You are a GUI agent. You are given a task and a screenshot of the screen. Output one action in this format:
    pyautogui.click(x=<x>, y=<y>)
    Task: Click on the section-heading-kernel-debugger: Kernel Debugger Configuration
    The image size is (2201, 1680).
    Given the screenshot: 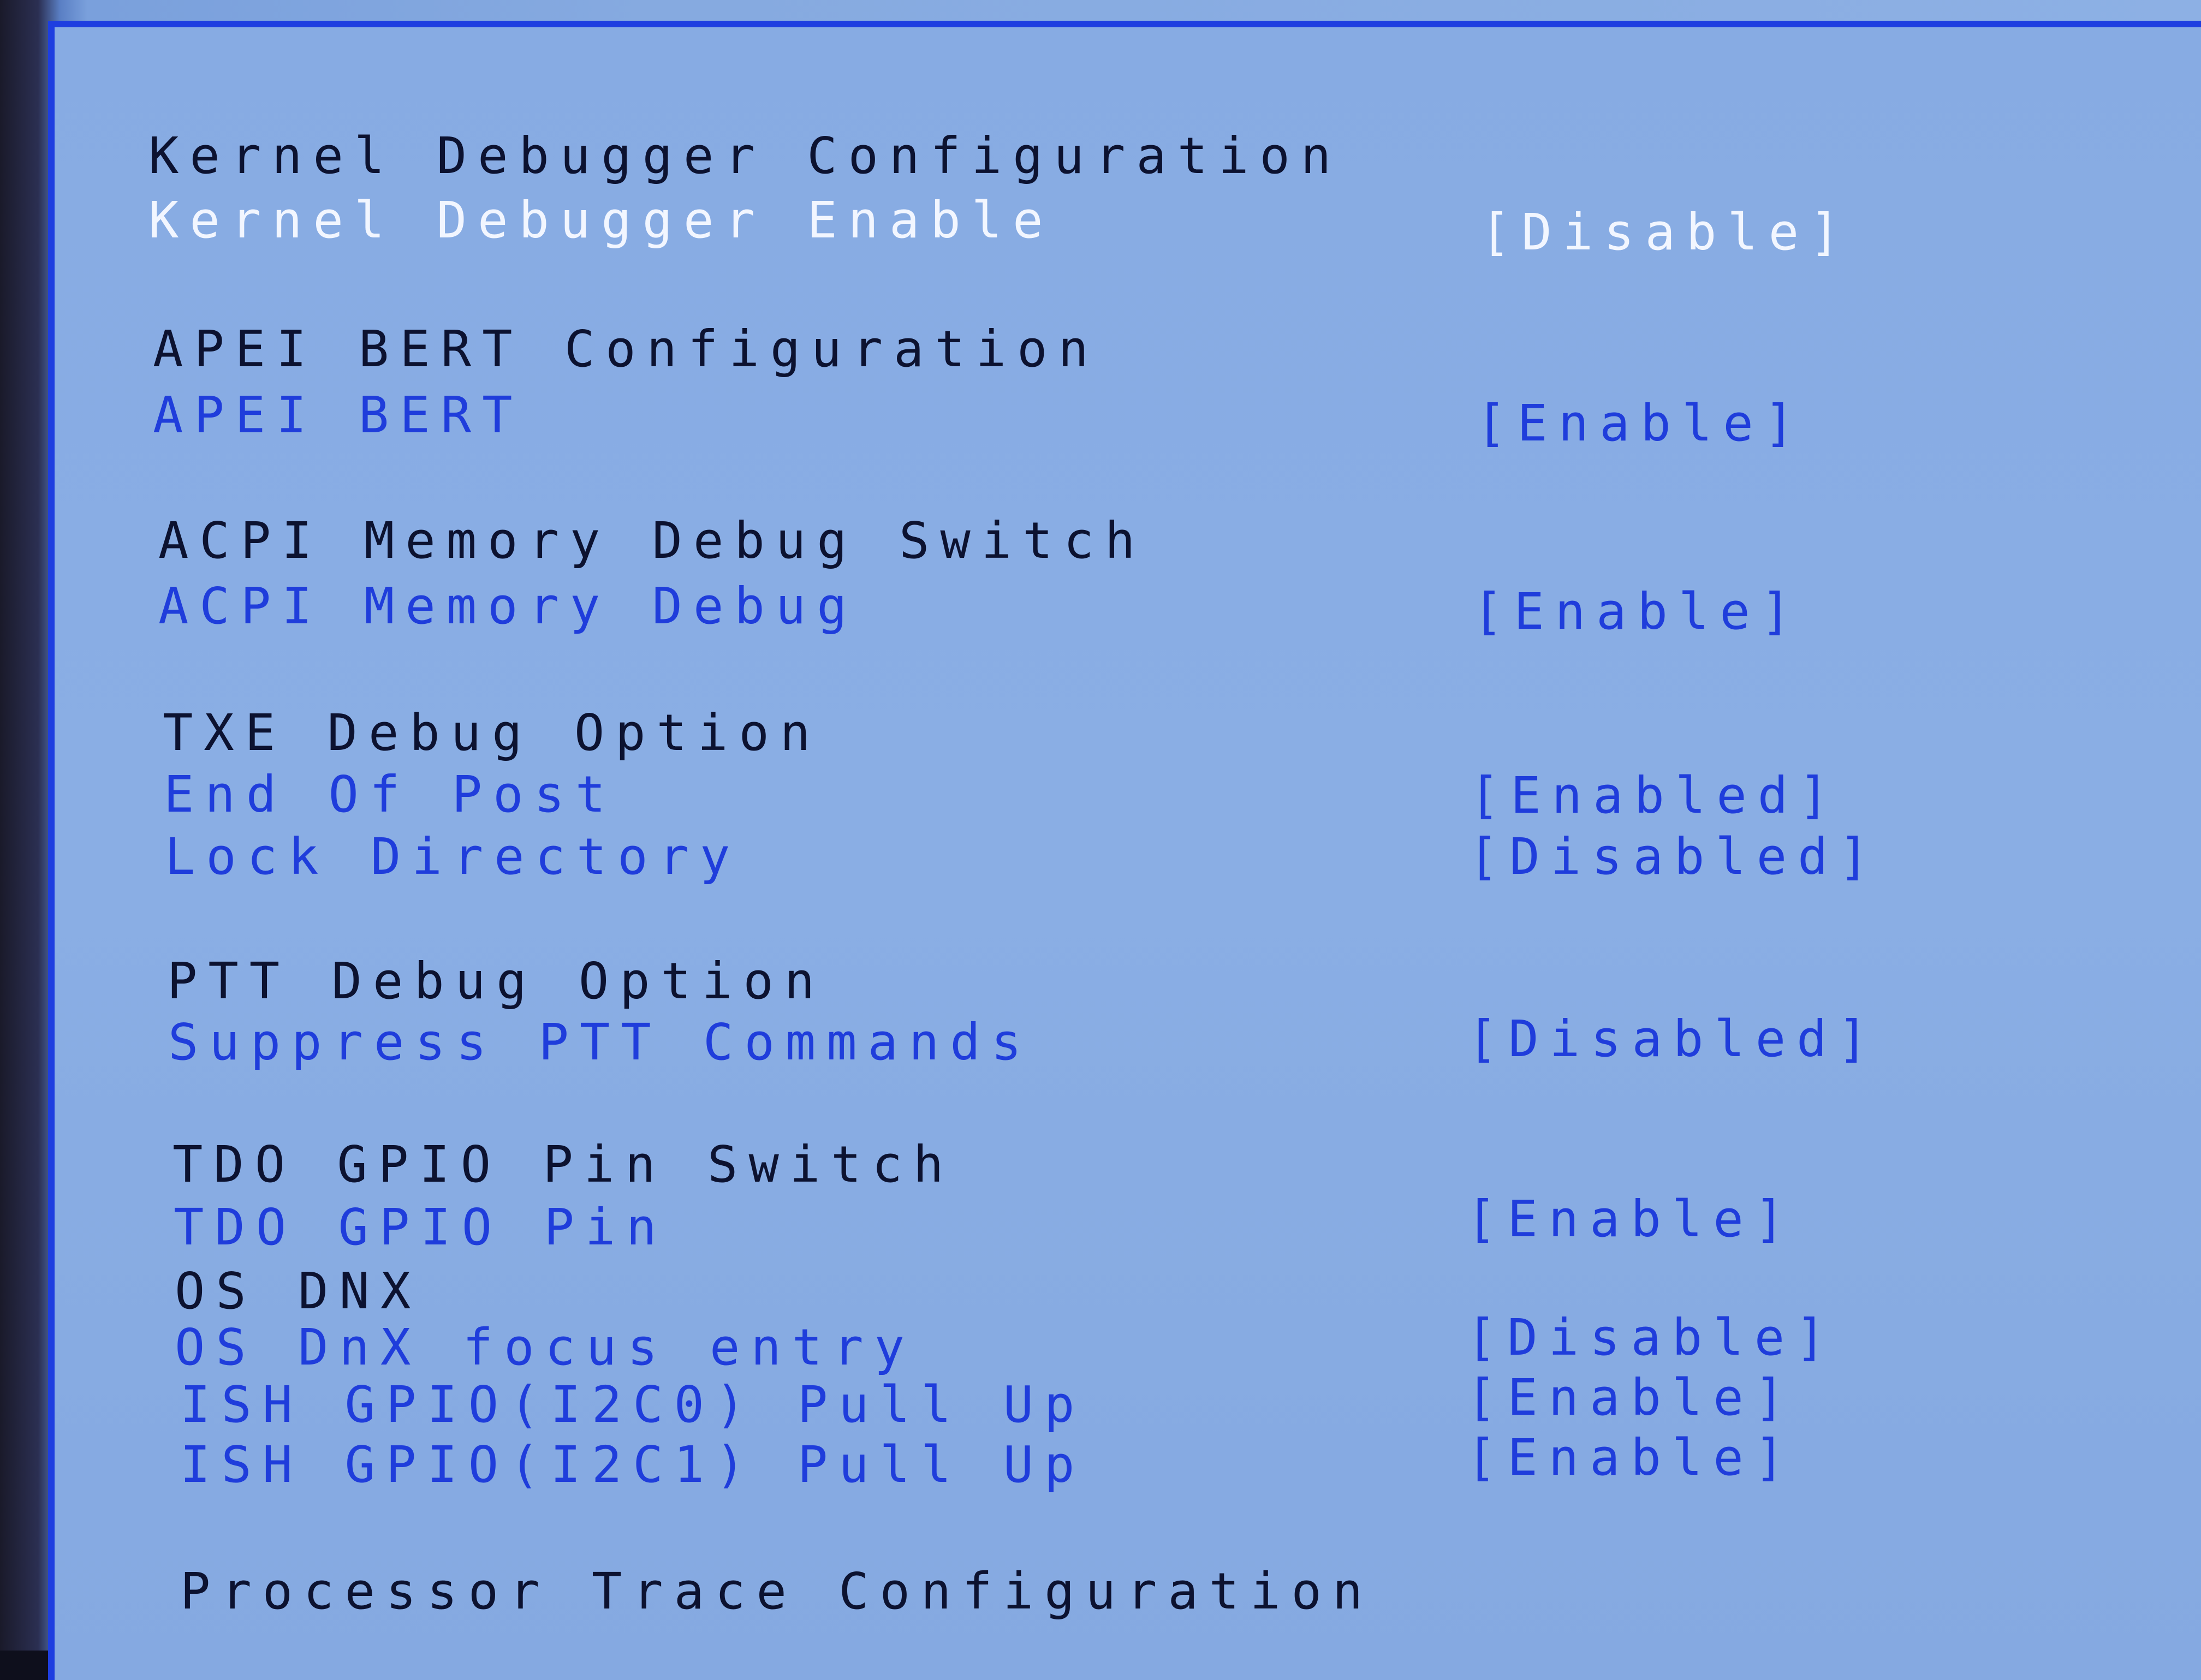 What is the action you would take?
    pyautogui.click(x=745, y=156)
    